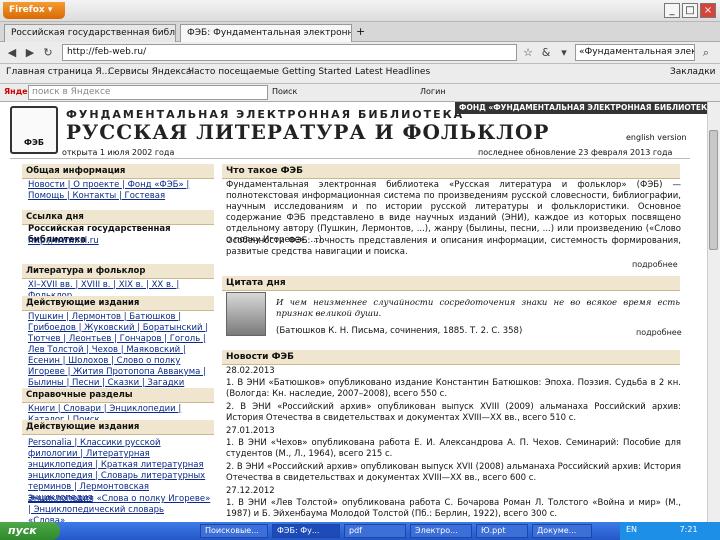 The width and height of the screenshot is (720, 540). What do you see at coordinates (360, 11) in the screenshot?
I see `title-bar: Firefox ▾ _ □ ×` at bounding box center [360, 11].